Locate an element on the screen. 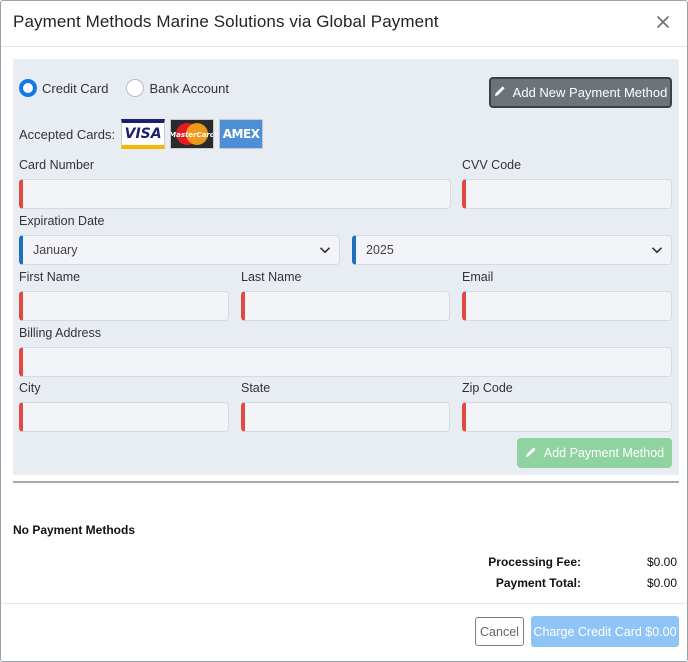 The height and width of the screenshot is (662, 688). expiration-month-value: January is located at coordinates (55, 250).